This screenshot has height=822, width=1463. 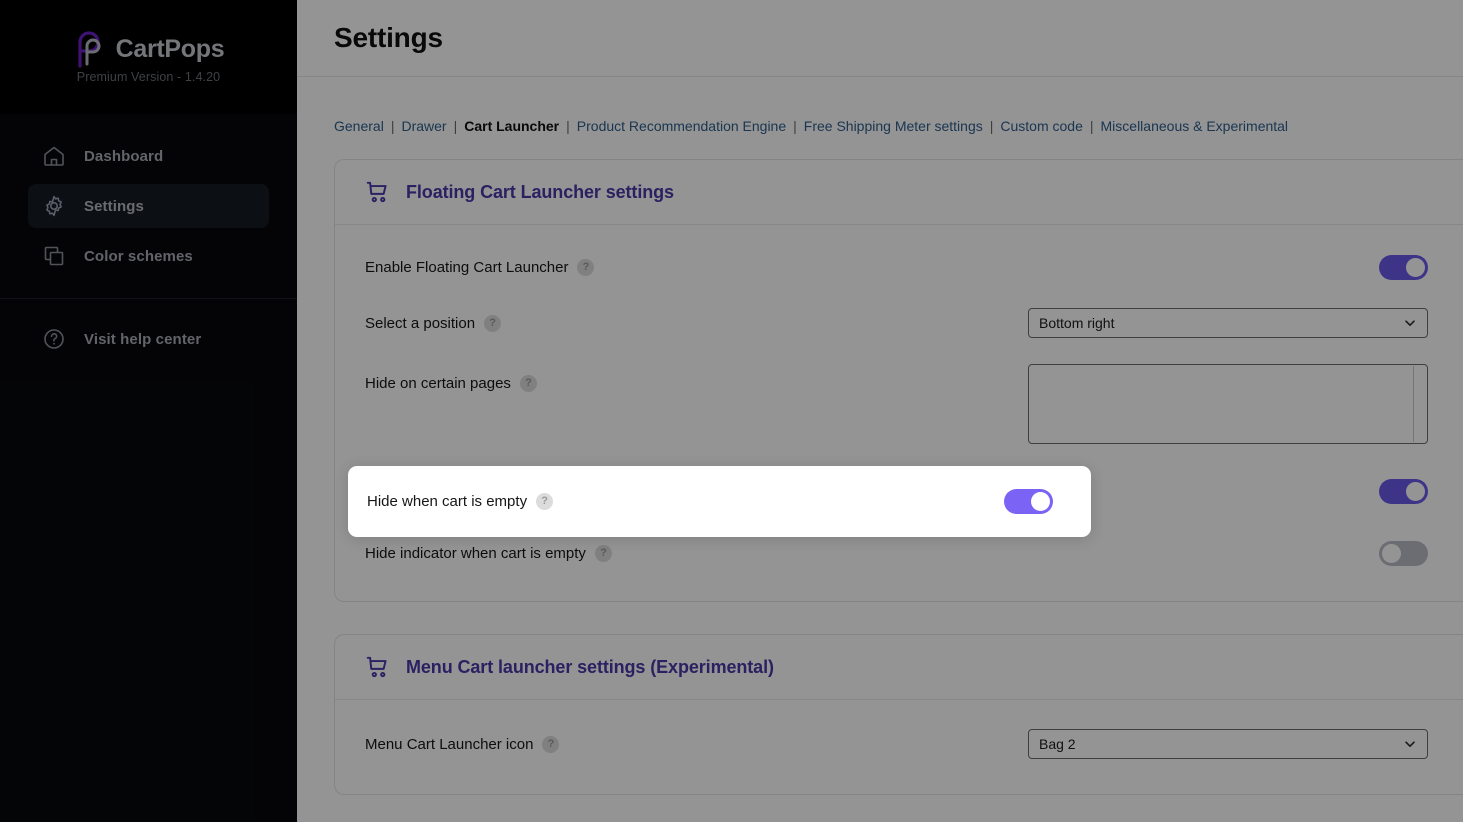 I want to click on question-circle-icon, so click(x=54, y=339).